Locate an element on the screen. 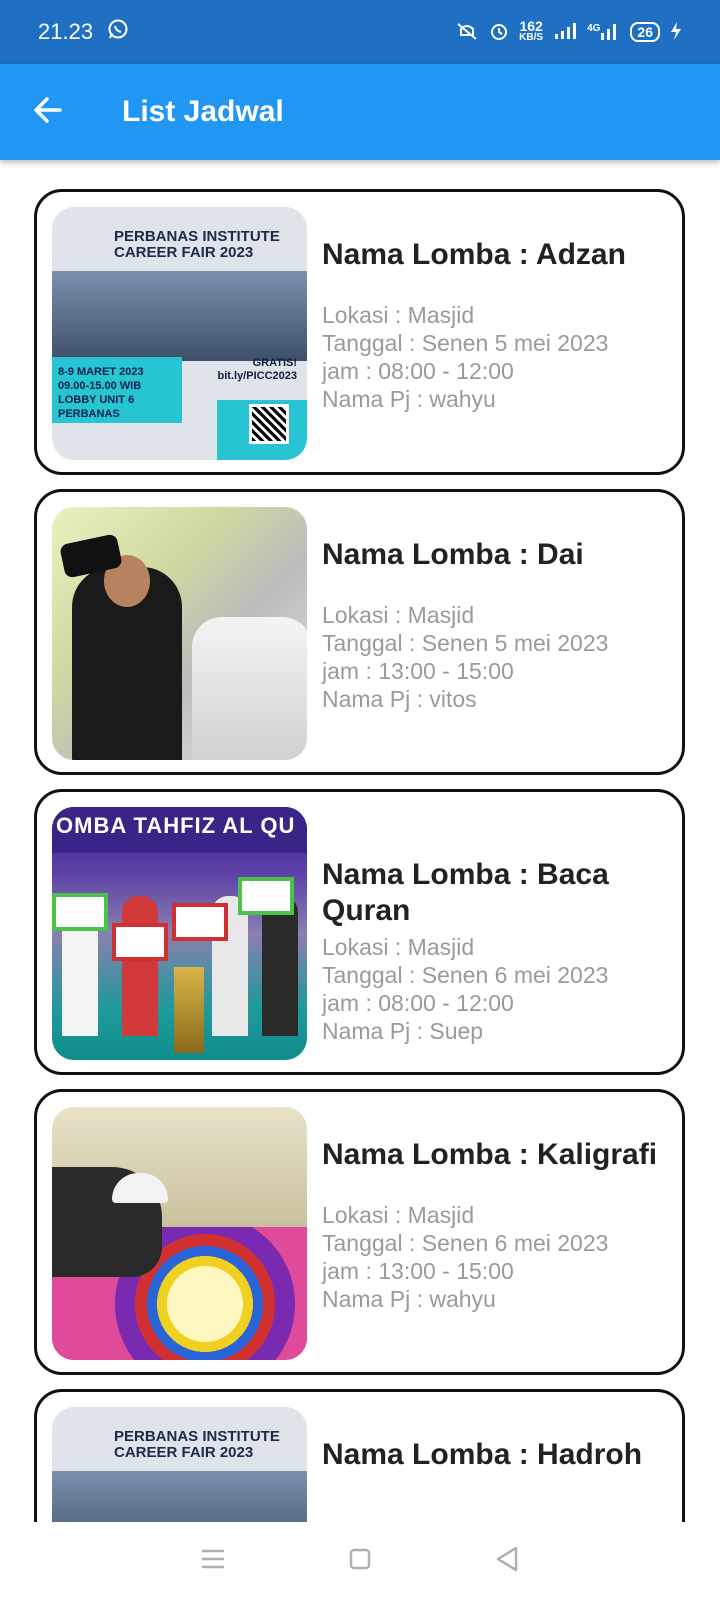  mute-icon is located at coordinates (467, 32).